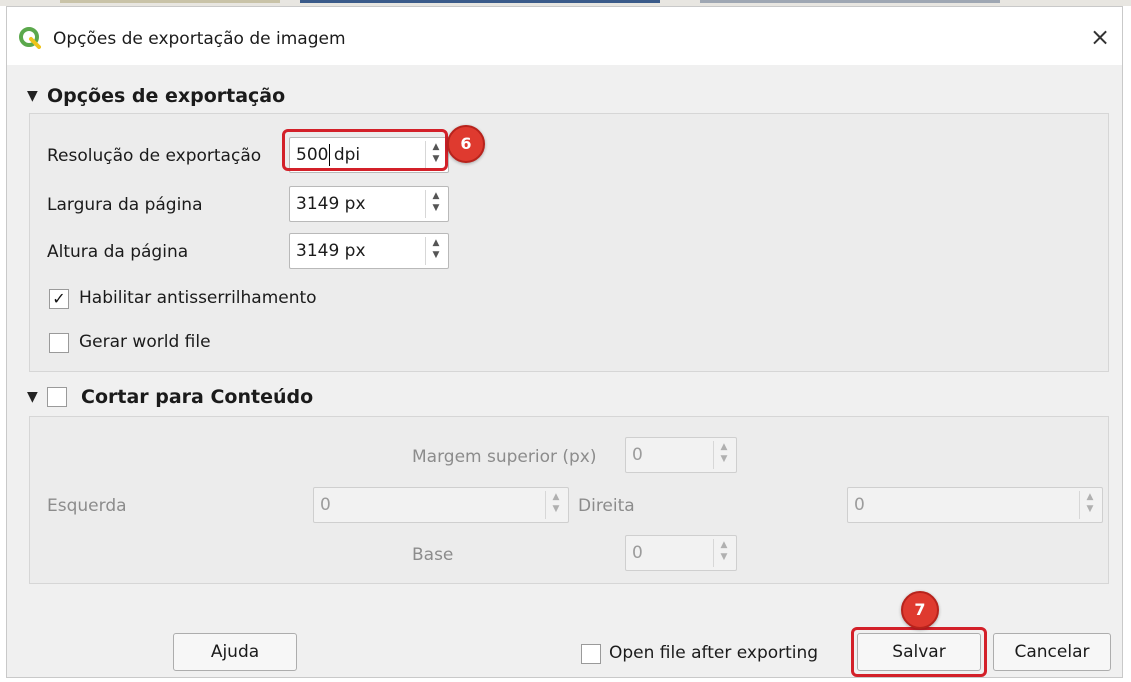 The height and width of the screenshot is (682, 1131). I want to click on right-margin-spinbox: 0 ▲ ▼, so click(975, 505).